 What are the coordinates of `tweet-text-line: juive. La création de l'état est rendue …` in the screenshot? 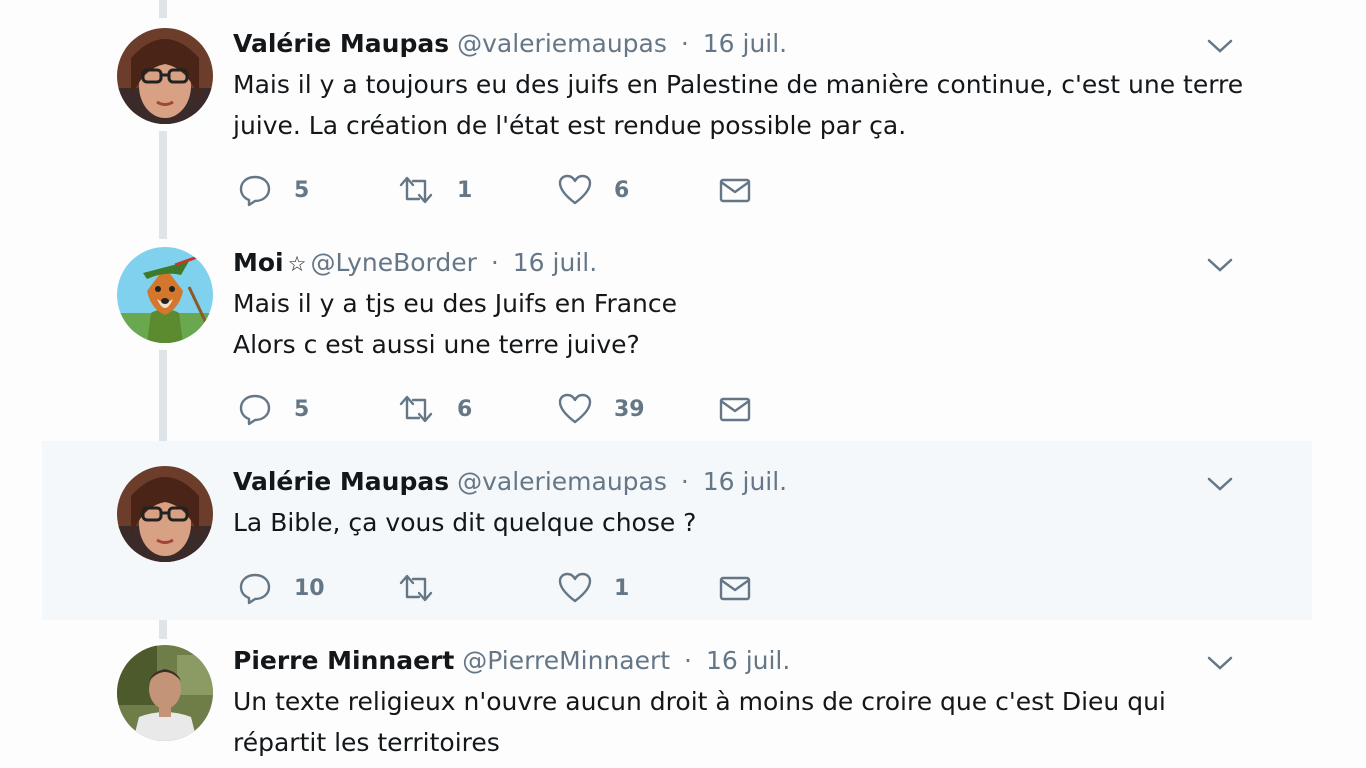 It's located at (570, 125).